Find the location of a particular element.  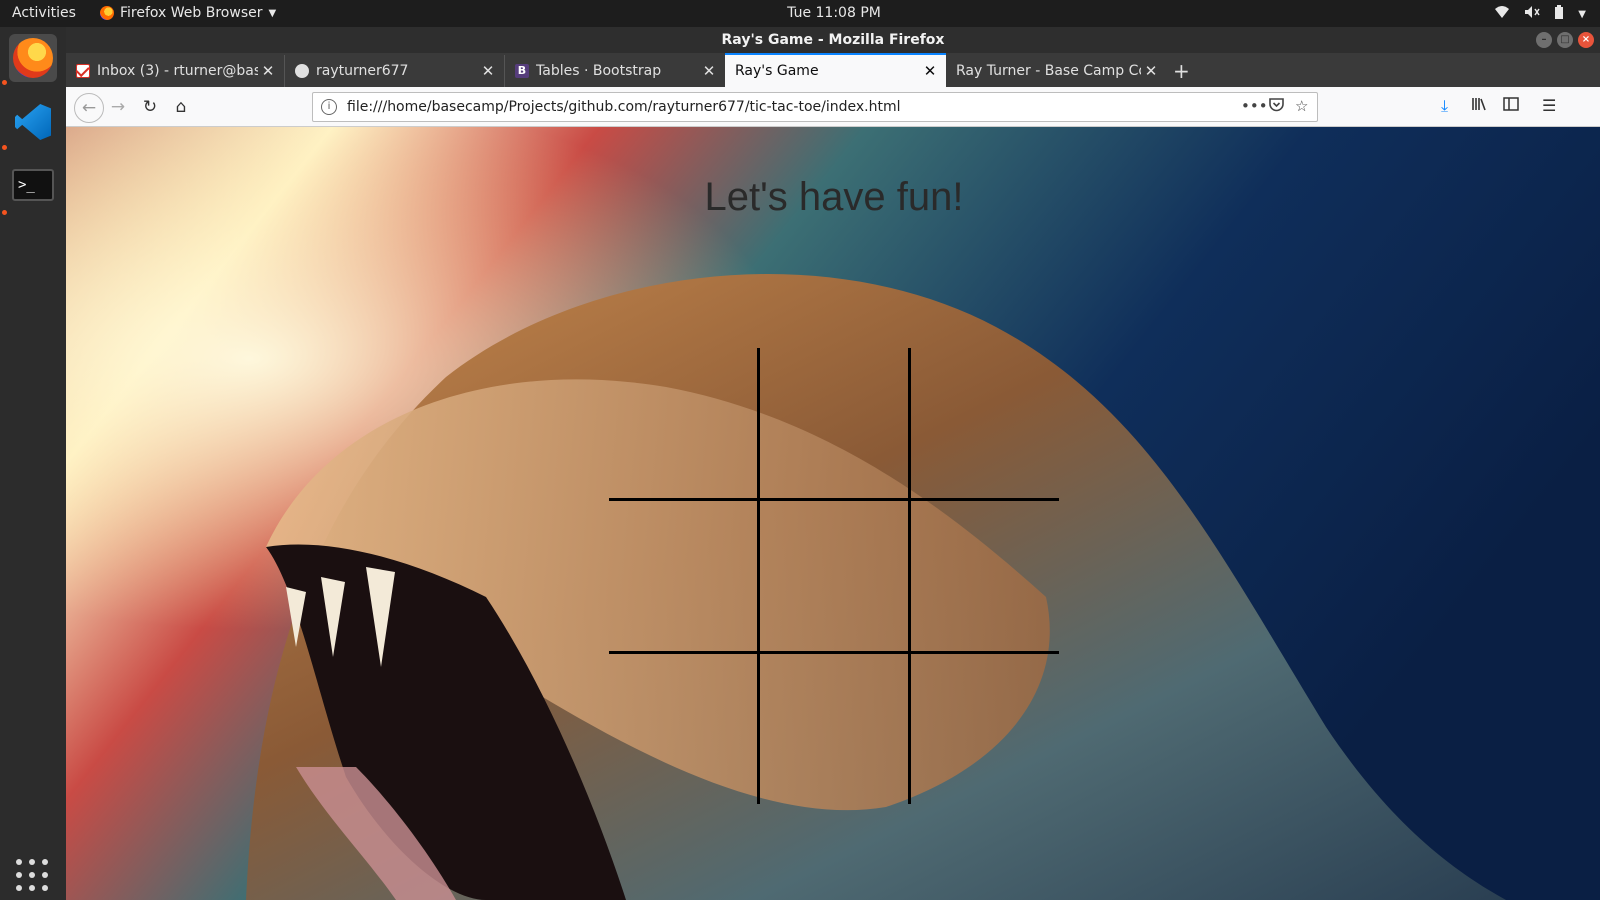

sidebar-icon is located at coordinates (1511, 105).